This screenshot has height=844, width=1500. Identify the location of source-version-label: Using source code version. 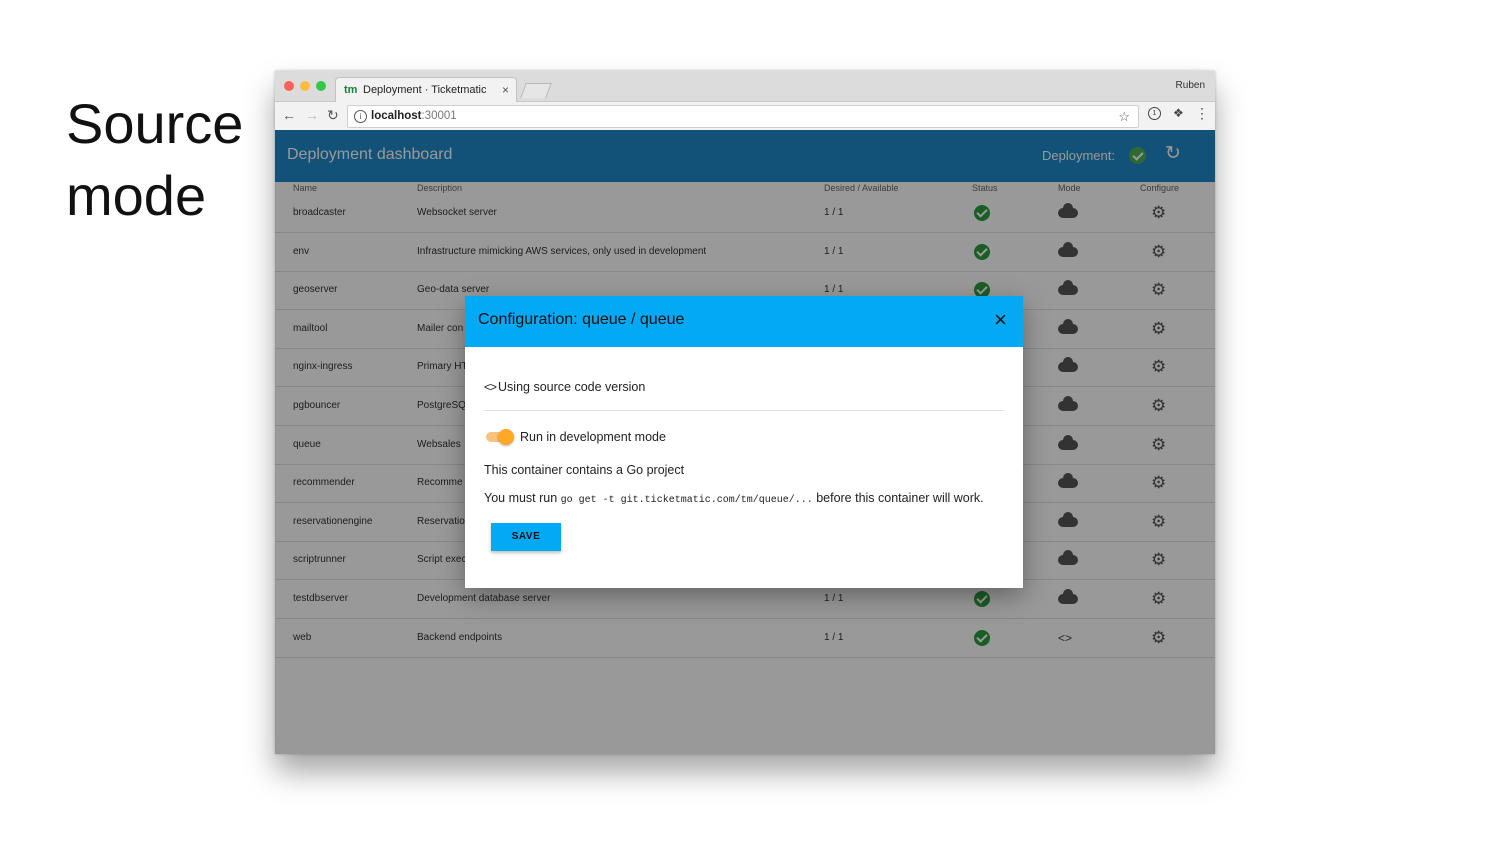
(572, 387).